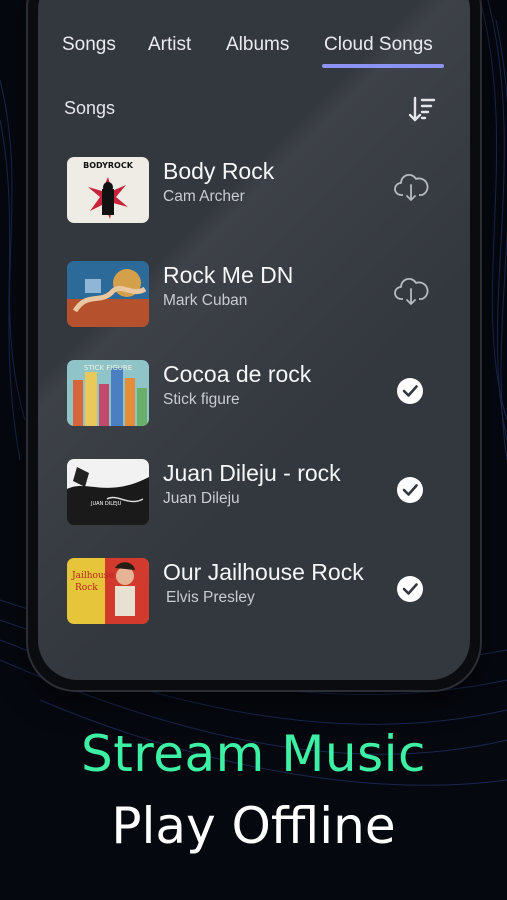 The width and height of the screenshot is (507, 900). I want to click on sort-button, so click(422, 110).